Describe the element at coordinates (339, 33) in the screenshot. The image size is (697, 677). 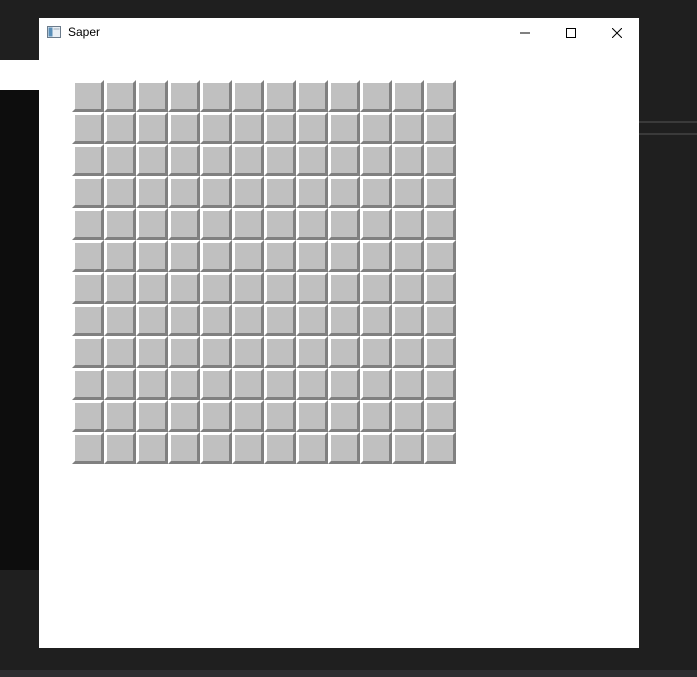
I see `title-bar: Saper` at that location.